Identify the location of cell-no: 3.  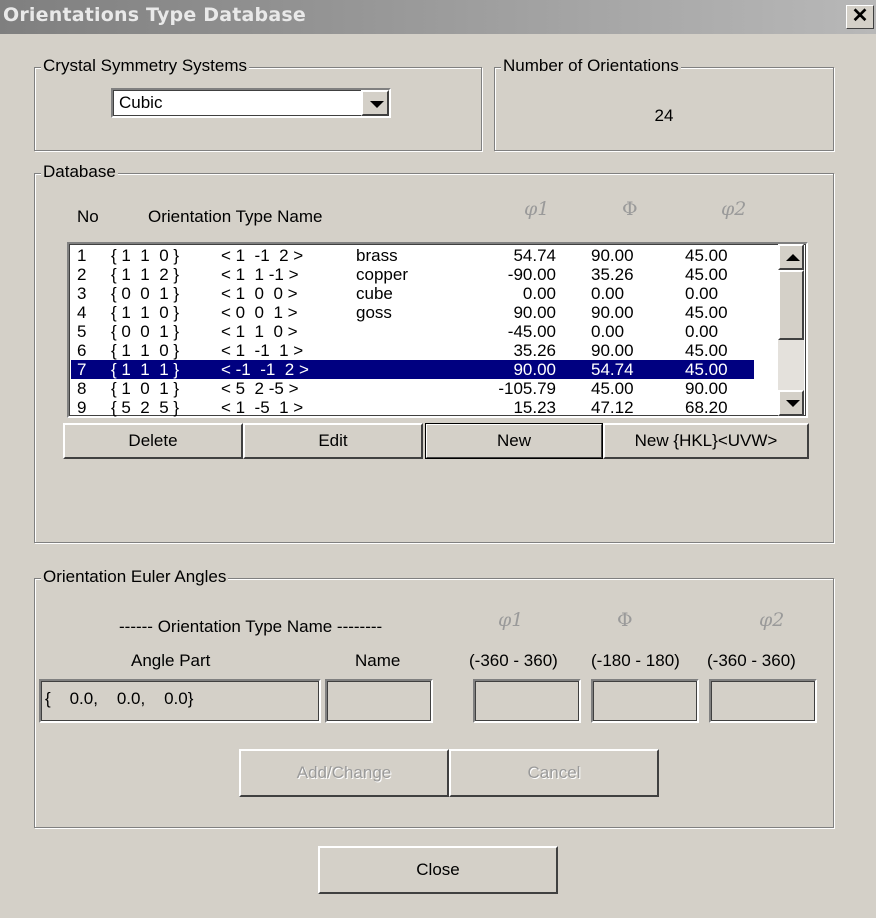
(82, 293).